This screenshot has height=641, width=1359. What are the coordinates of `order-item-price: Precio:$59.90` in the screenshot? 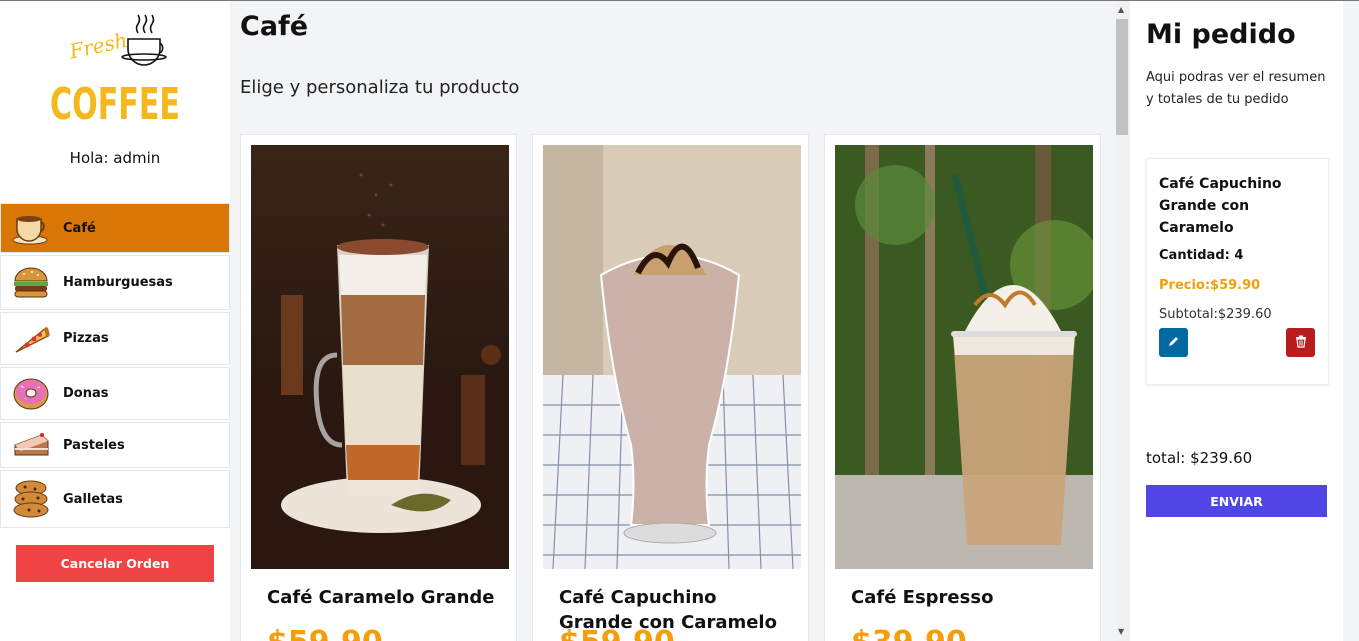 It's located at (1210, 285).